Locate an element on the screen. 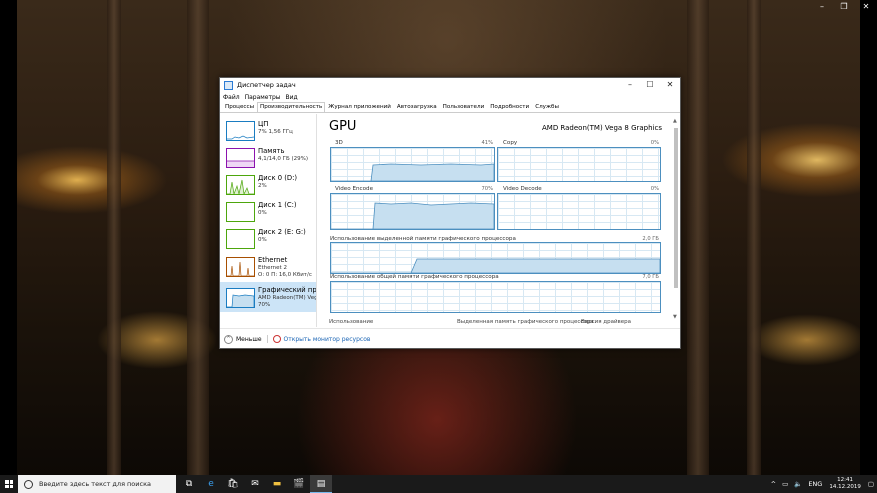 This screenshot has width=877, height=493. start-button is located at coordinates (9, 484).